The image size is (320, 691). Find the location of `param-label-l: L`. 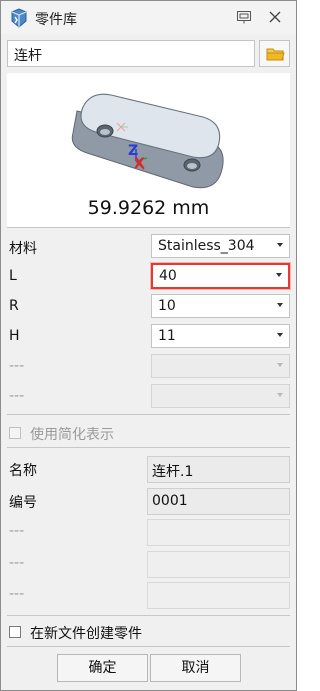

param-label-l: L is located at coordinates (13, 276).